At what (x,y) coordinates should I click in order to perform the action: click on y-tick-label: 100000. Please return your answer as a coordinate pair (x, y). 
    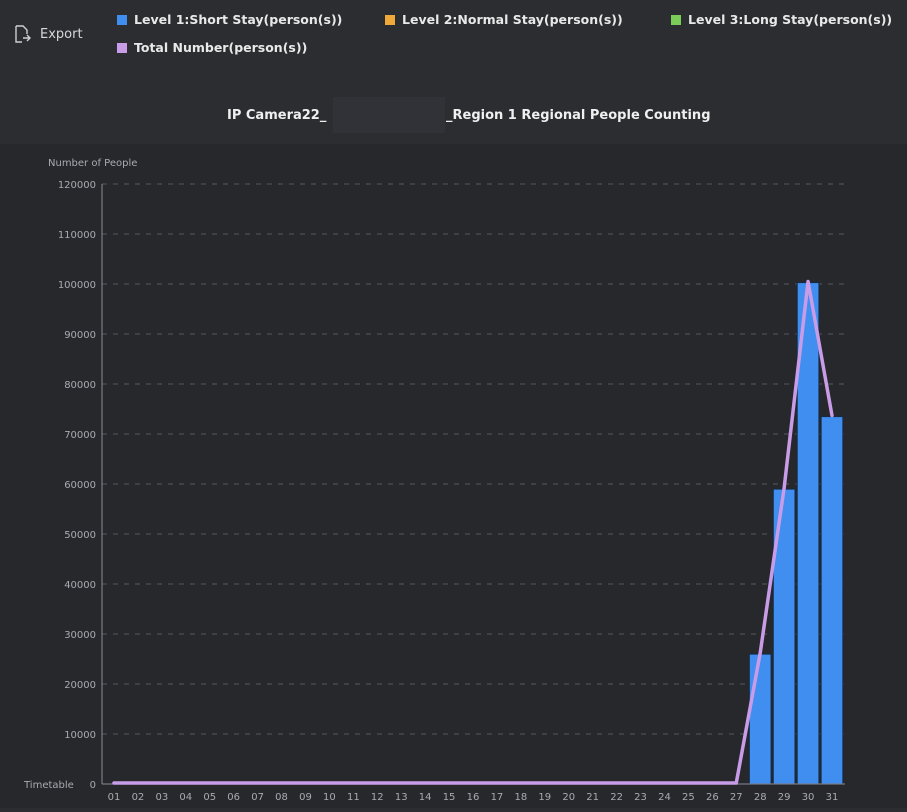
    Looking at the image, I should click on (77, 285).